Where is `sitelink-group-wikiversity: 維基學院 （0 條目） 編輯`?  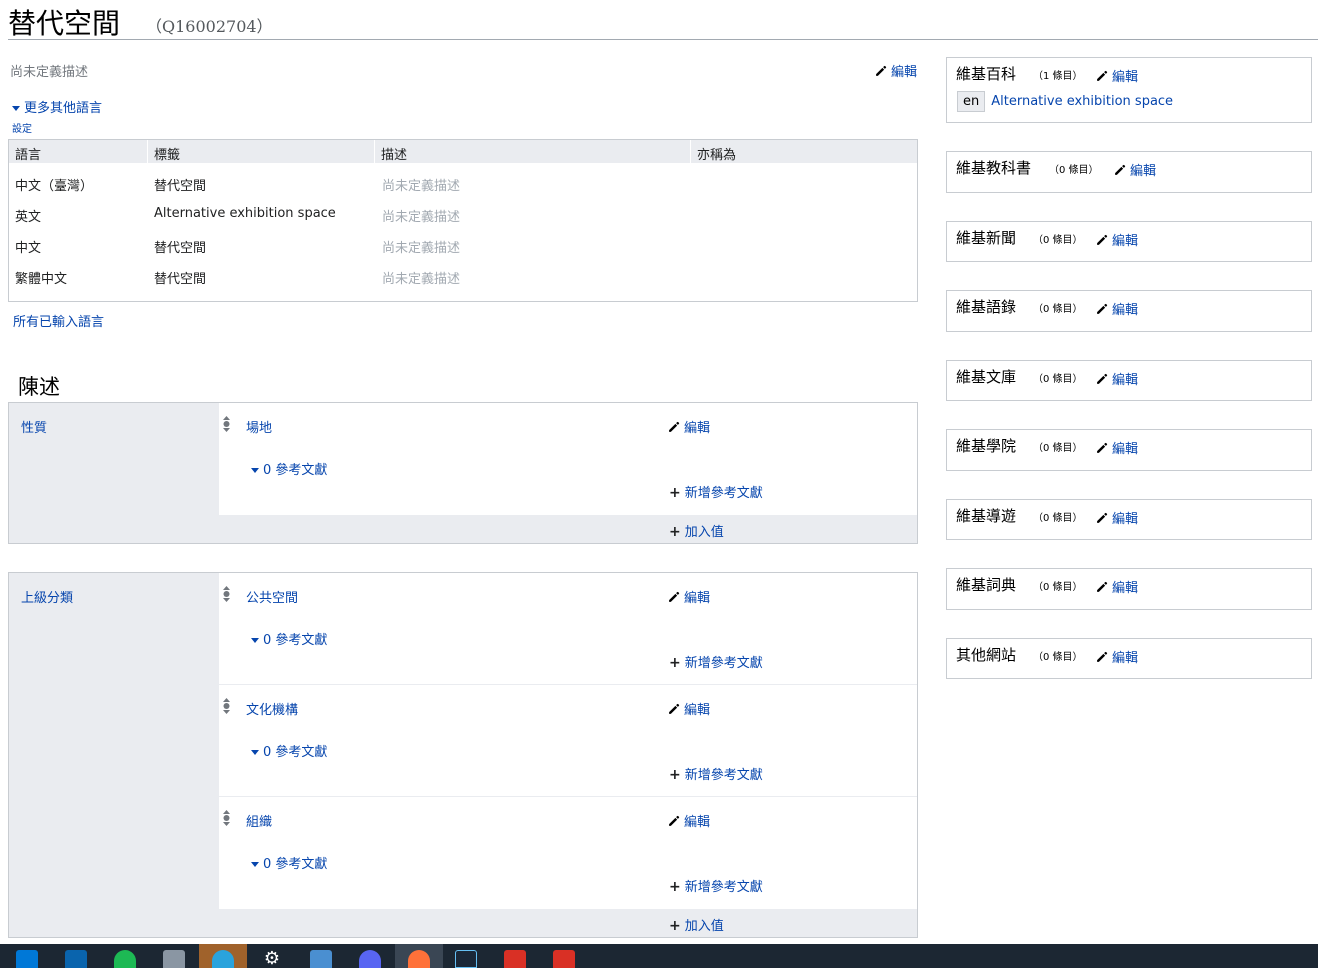
sitelink-group-wikiversity: 維基學院 （0 條目） 編輯 is located at coordinates (1129, 450).